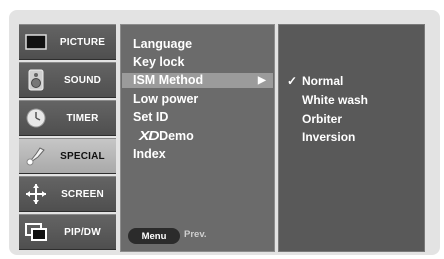  Describe the element at coordinates (168, 80) in the screenshot. I see `menu-item-label: ISM Method` at that location.